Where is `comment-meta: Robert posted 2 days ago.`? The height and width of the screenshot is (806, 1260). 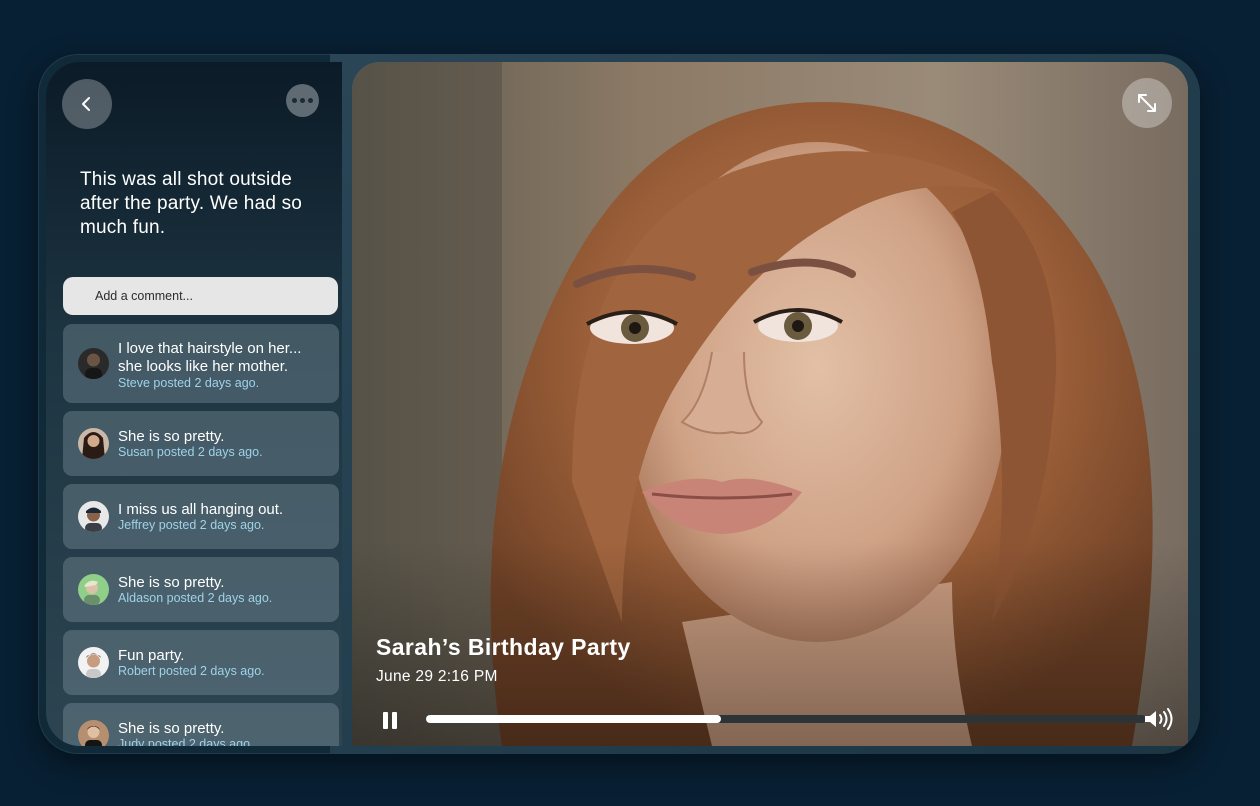
comment-meta: Robert posted 2 days ago. is located at coordinates (191, 671).